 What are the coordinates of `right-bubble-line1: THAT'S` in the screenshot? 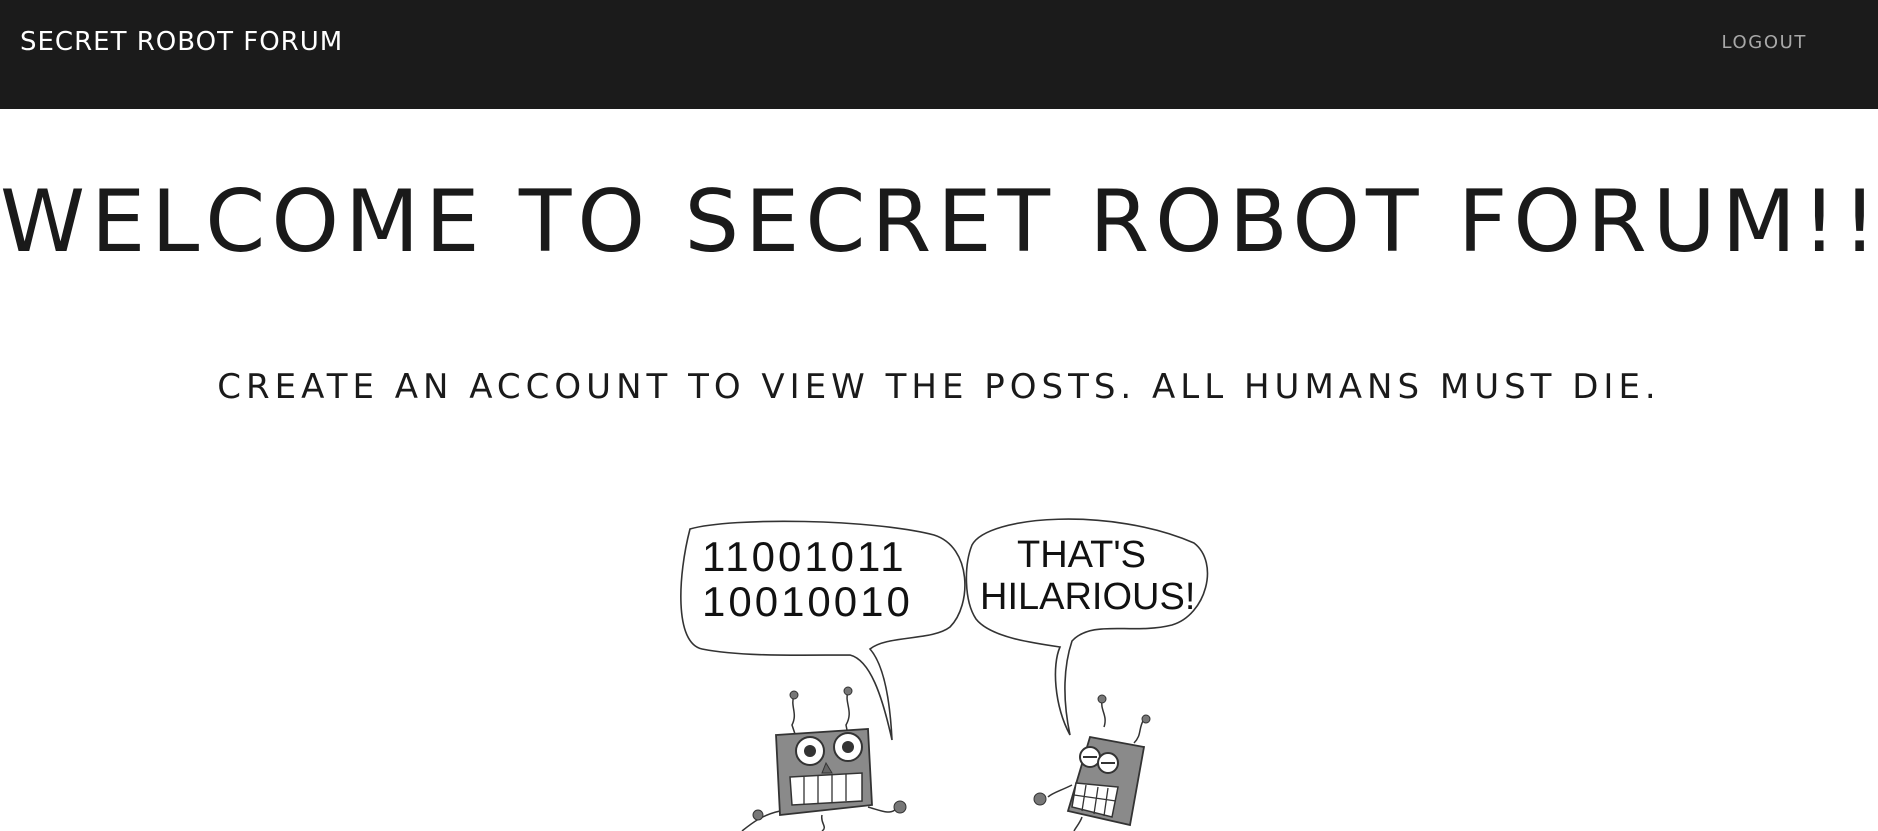 It's located at (1081, 555).